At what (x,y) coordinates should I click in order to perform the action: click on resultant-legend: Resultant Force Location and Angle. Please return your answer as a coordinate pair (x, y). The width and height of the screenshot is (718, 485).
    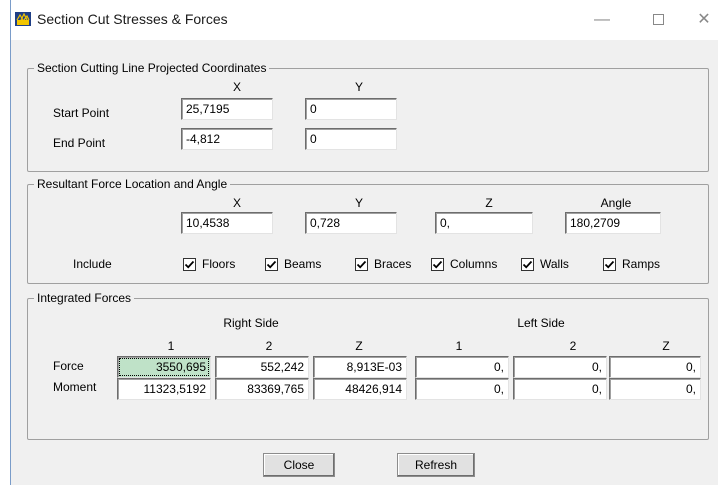
    Looking at the image, I should click on (132, 184).